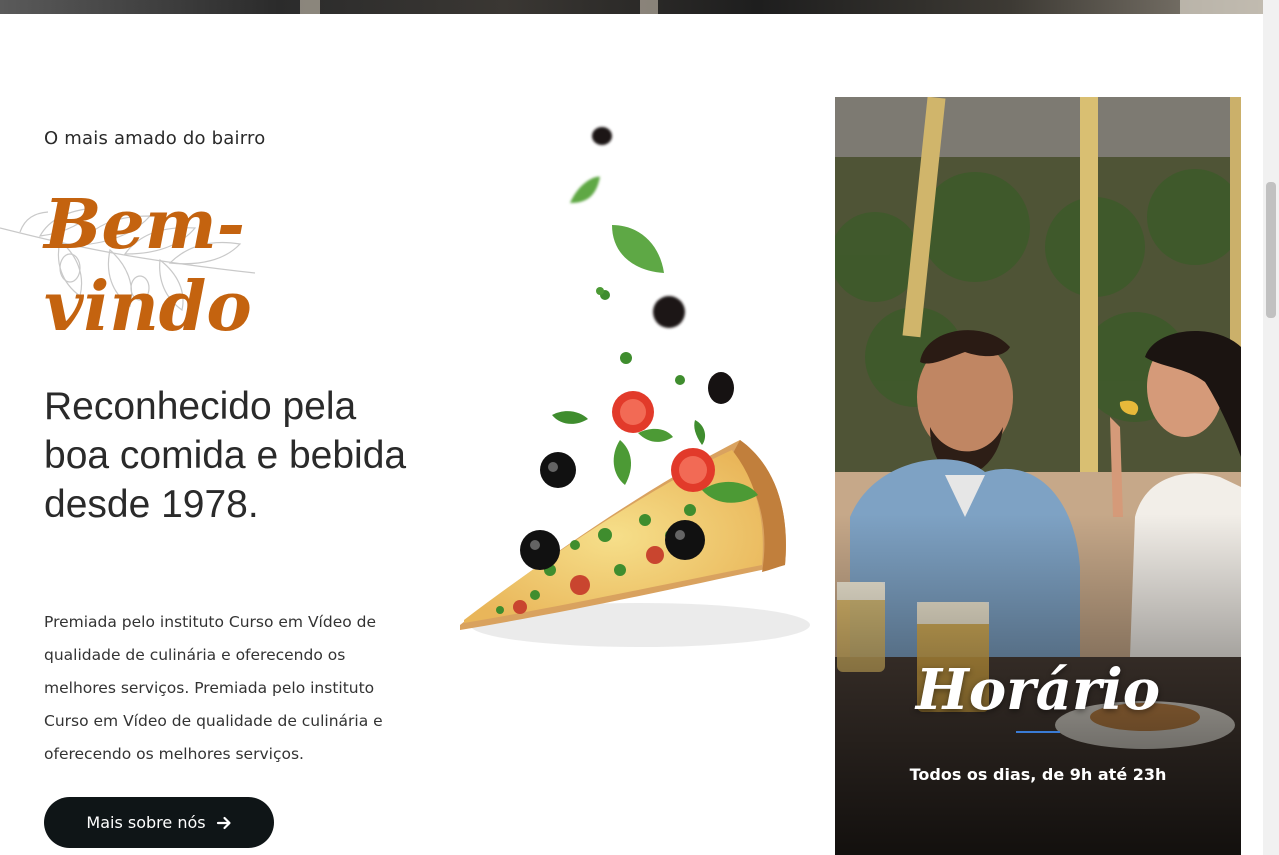 Image resolution: width=1279 pixels, height=855 pixels. I want to click on arrow-right-icon, so click(223, 822).